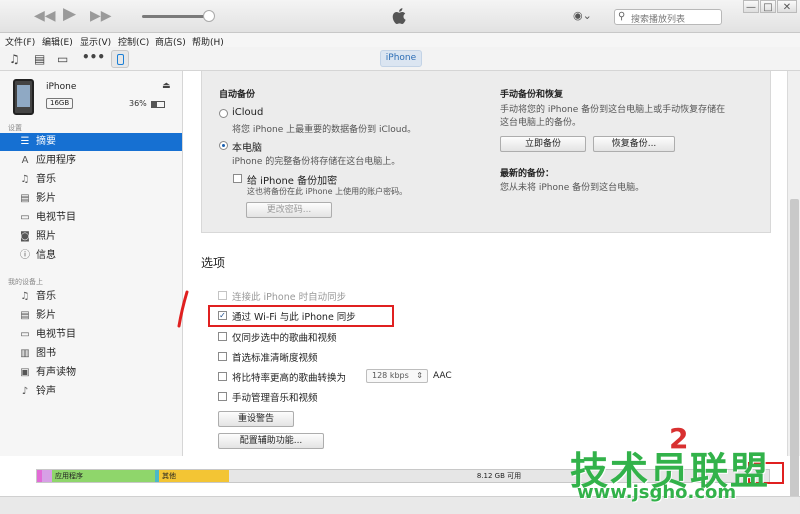  What do you see at coordinates (327, 191) in the screenshot?
I see `encrypt-desc: 这也将备份在此 iPhone 上使用的账户密码。` at bounding box center [327, 191].